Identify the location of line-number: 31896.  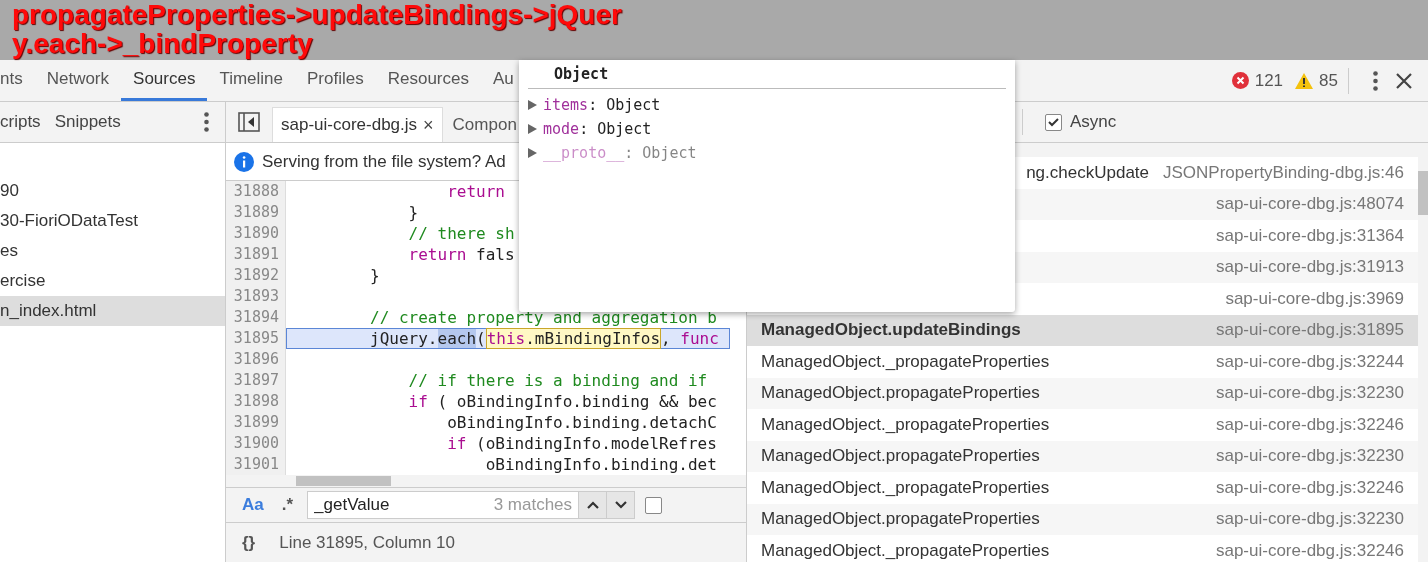
(256, 359).